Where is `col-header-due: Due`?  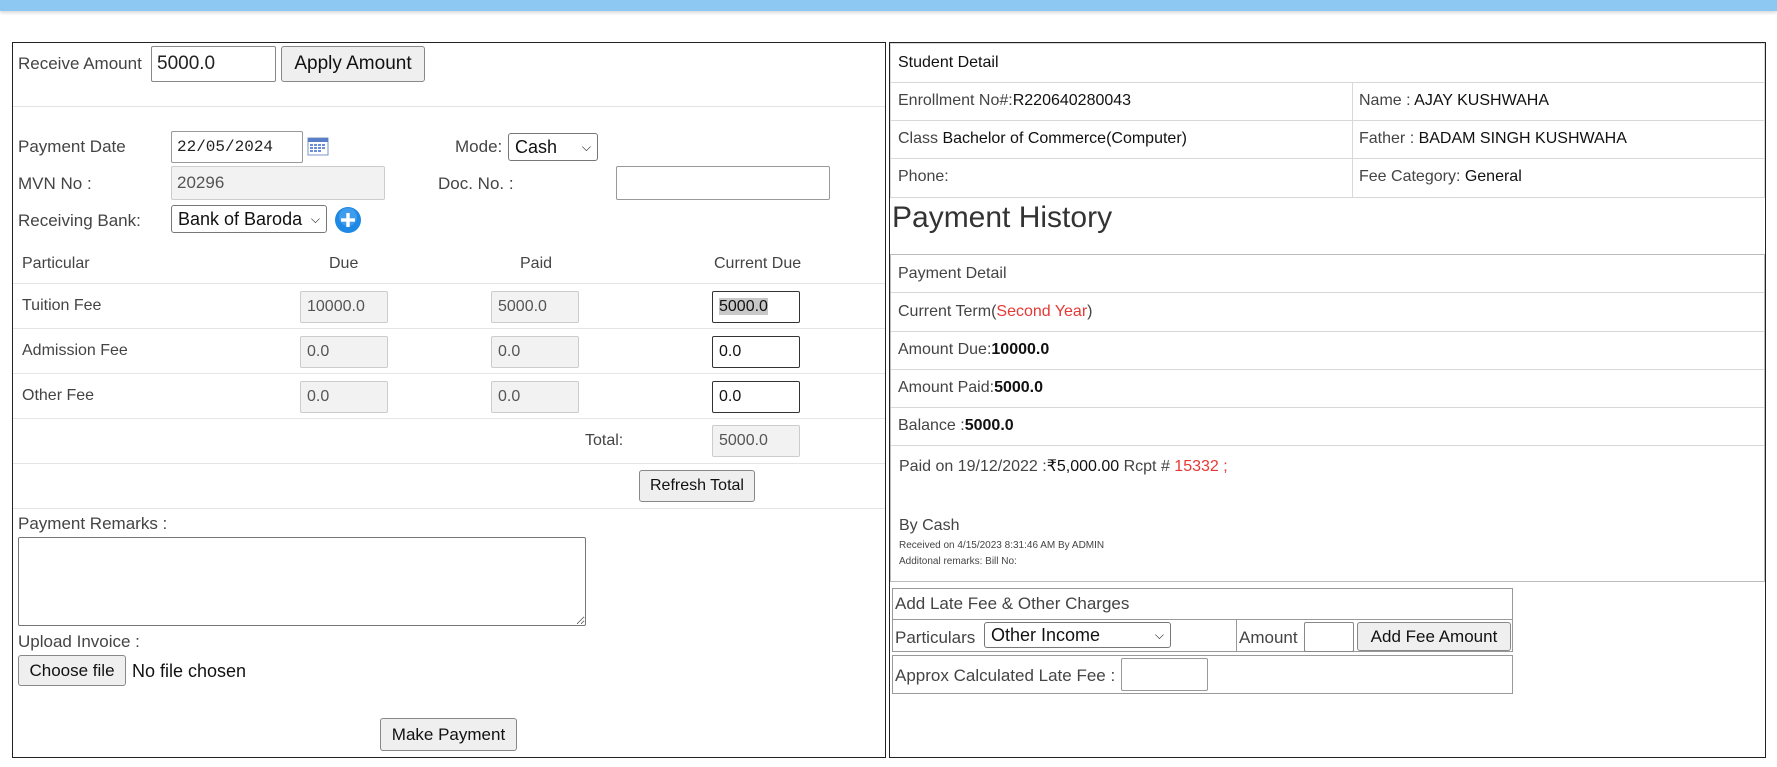 col-header-due: Due is located at coordinates (344, 263).